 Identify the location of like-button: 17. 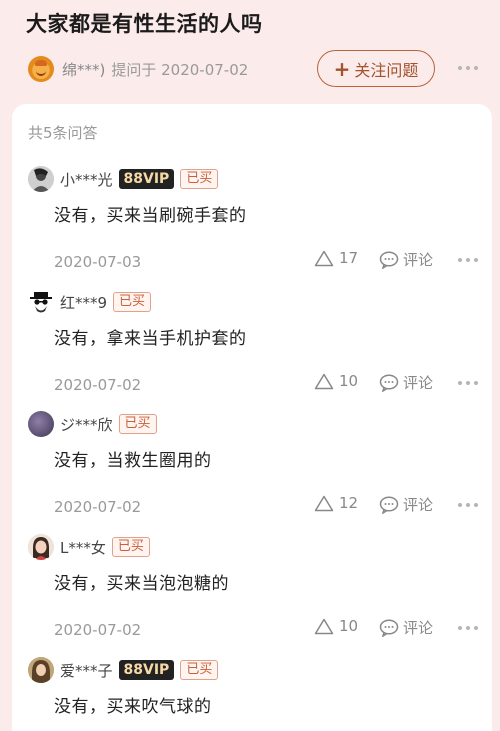
(336, 258).